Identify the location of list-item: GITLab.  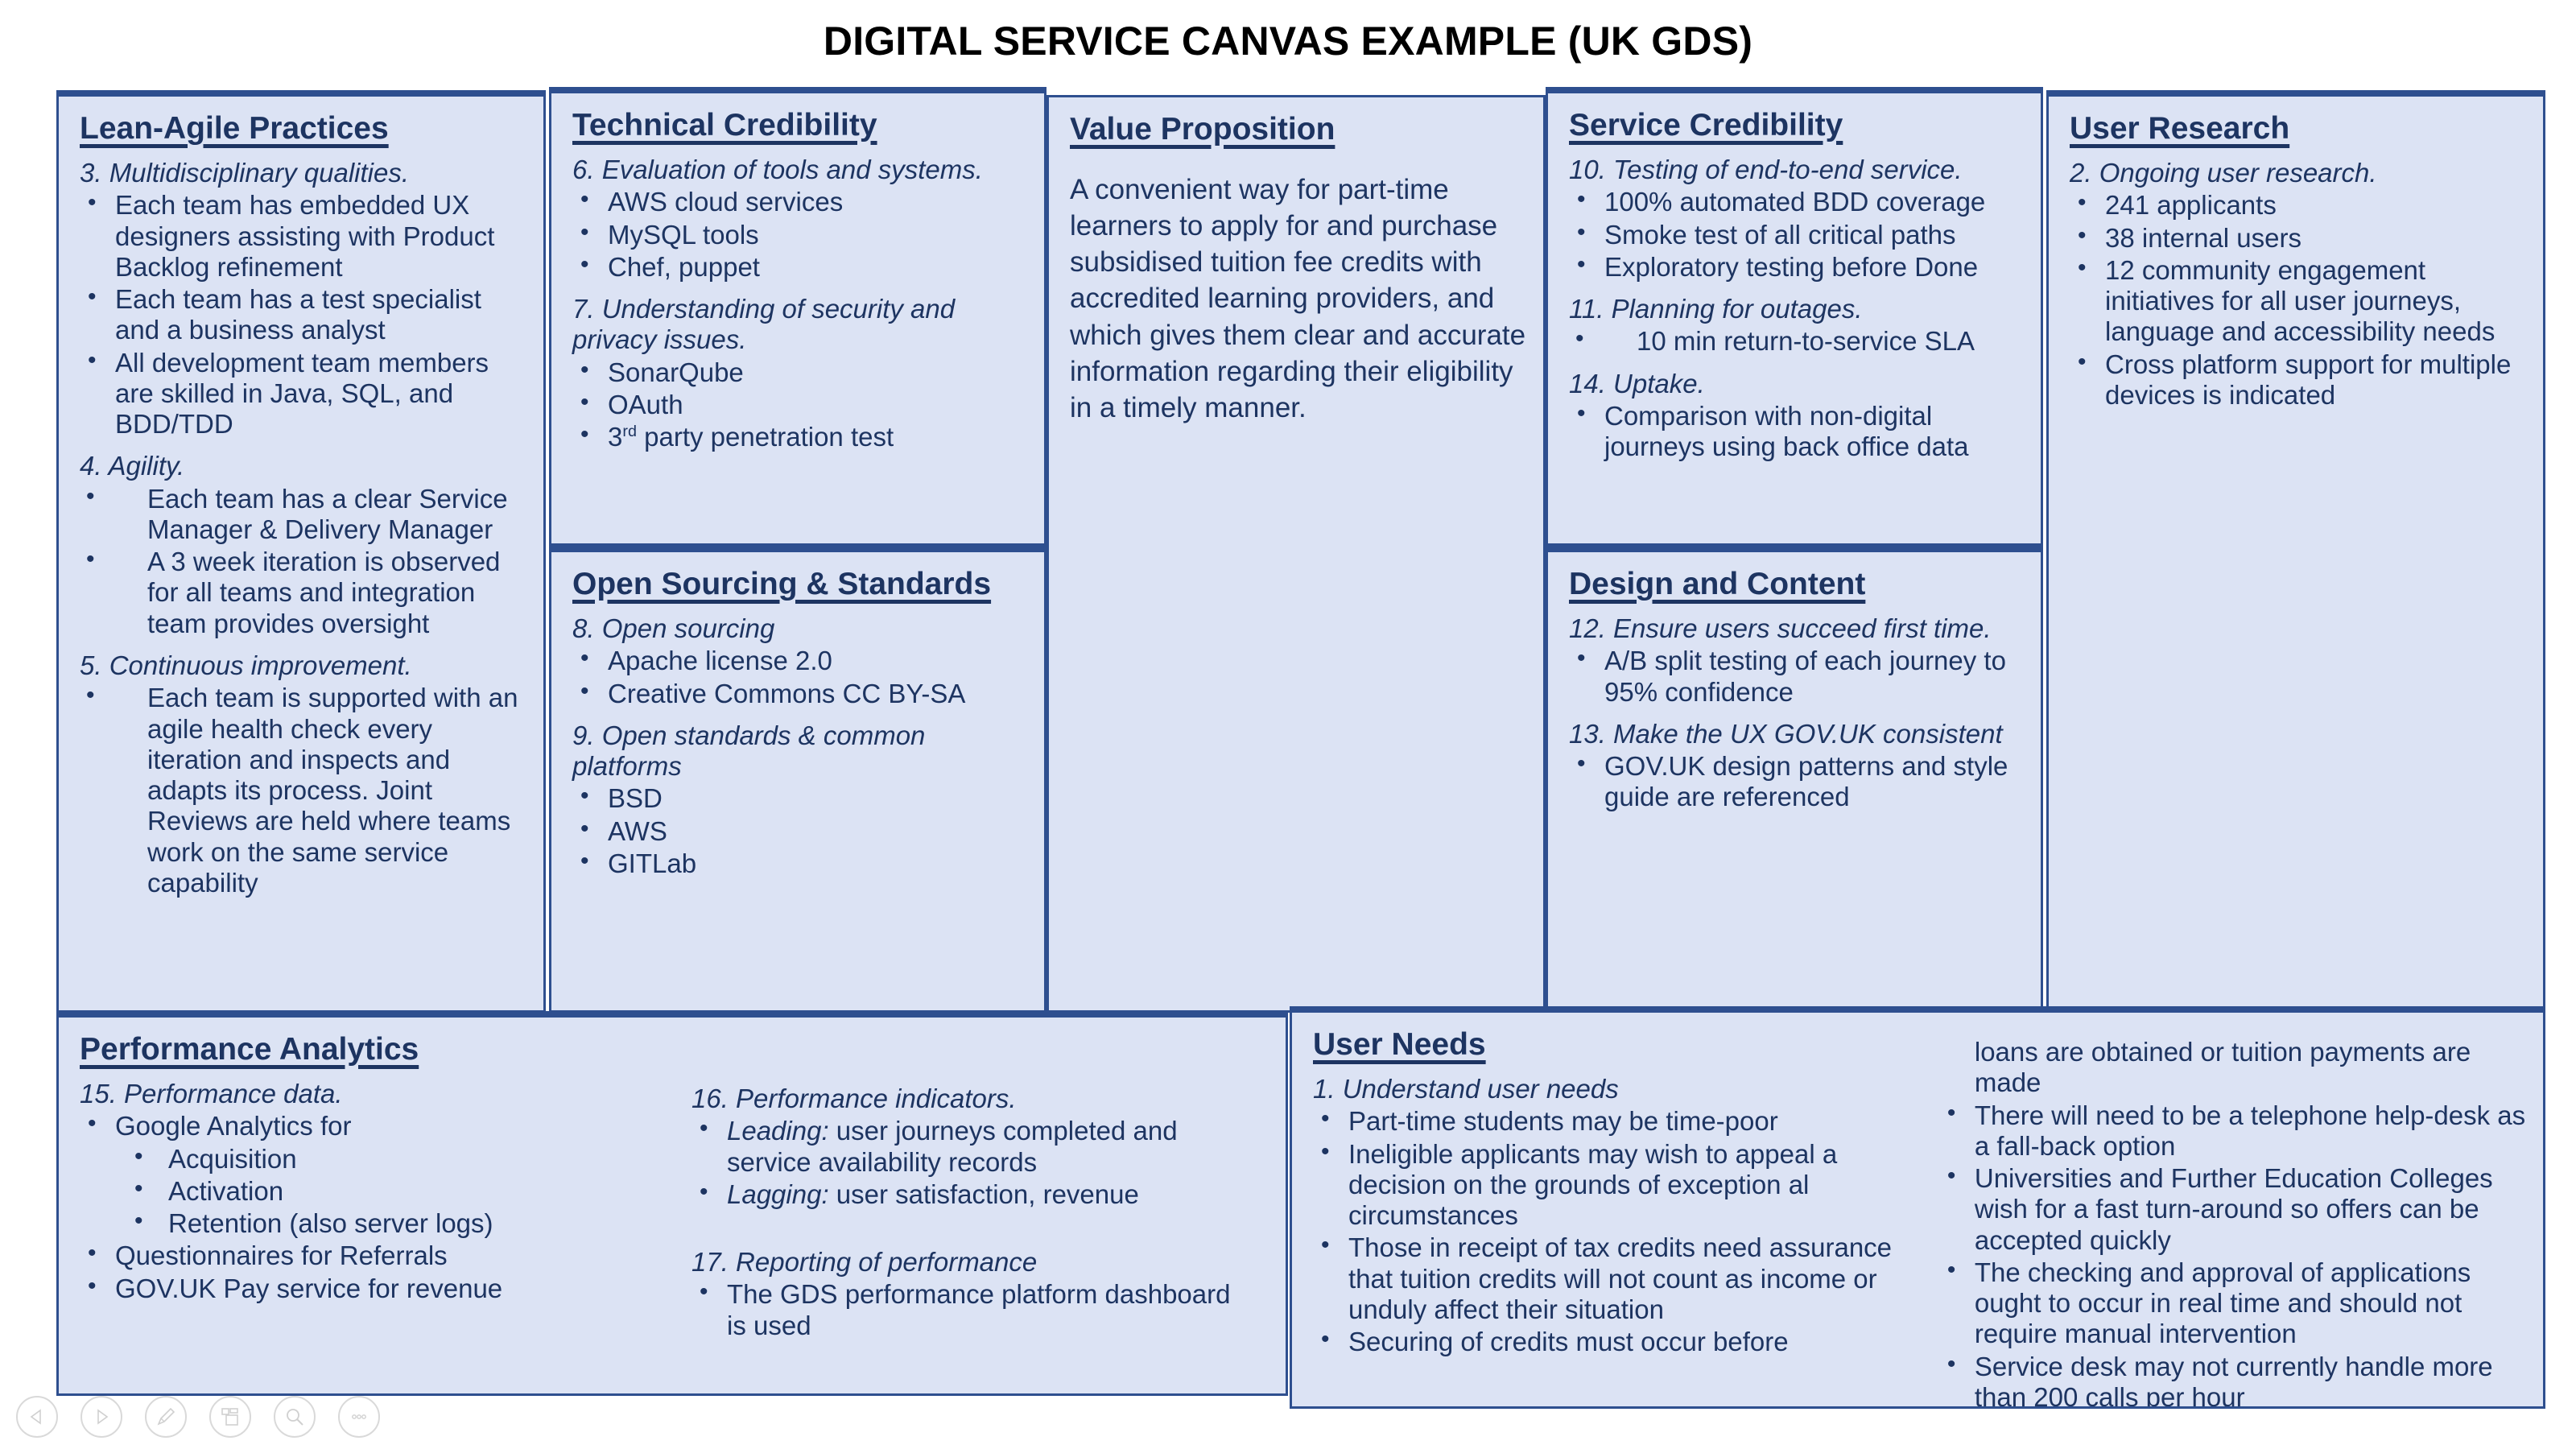
(800, 863).